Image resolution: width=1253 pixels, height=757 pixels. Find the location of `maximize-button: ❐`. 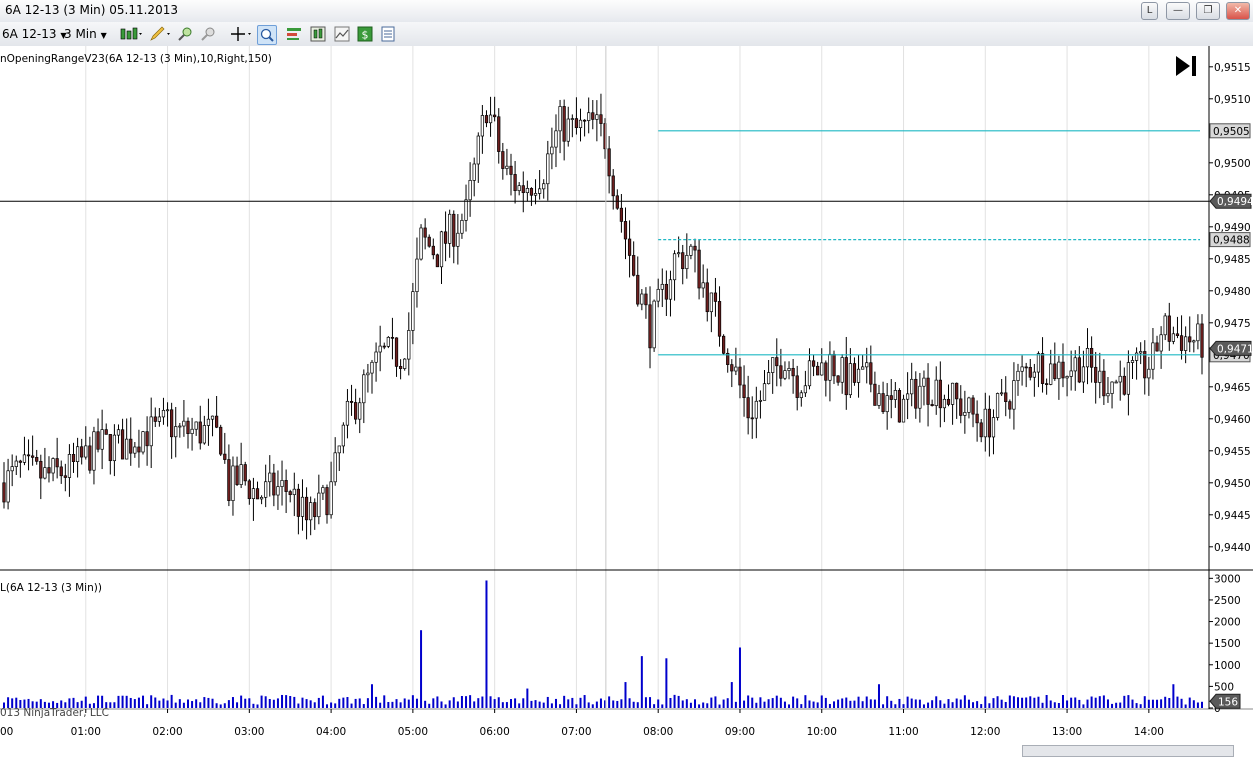

maximize-button: ❐ is located at coordinates (1208, 11).